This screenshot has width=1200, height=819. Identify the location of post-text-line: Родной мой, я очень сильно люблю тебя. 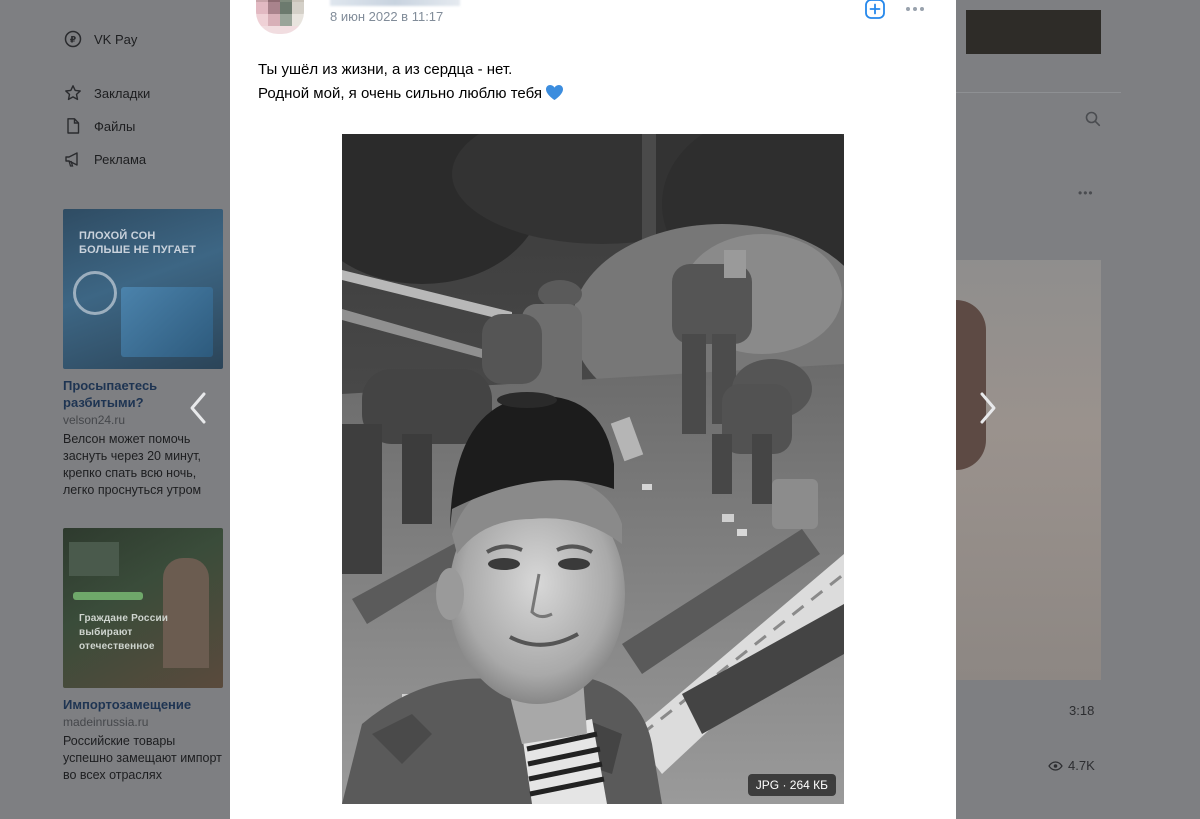
(411, 94).